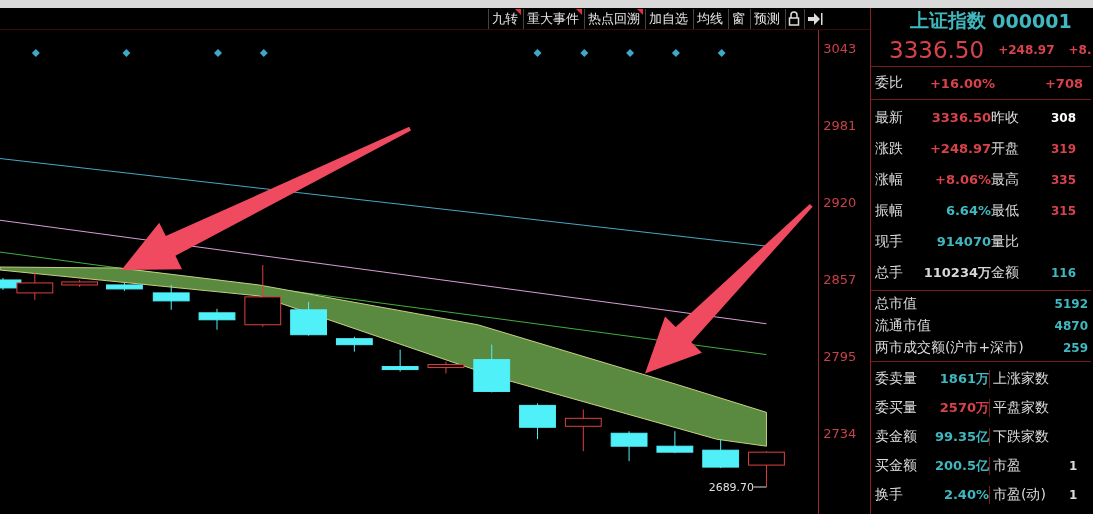 This screenshot has width=1093, height=514. What do you see at coordinates (1075, 348) in the screenshot?
I see `field-value: 259` at bounding box center [1075, 348].